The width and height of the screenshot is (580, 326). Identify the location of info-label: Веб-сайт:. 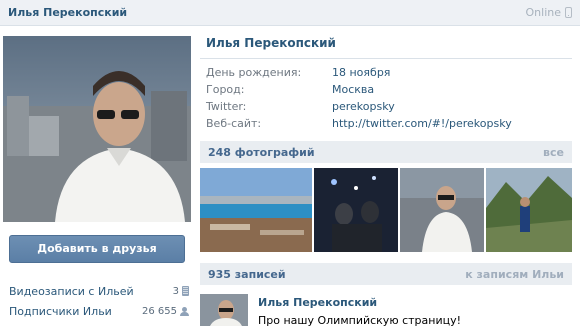
(234, 123).